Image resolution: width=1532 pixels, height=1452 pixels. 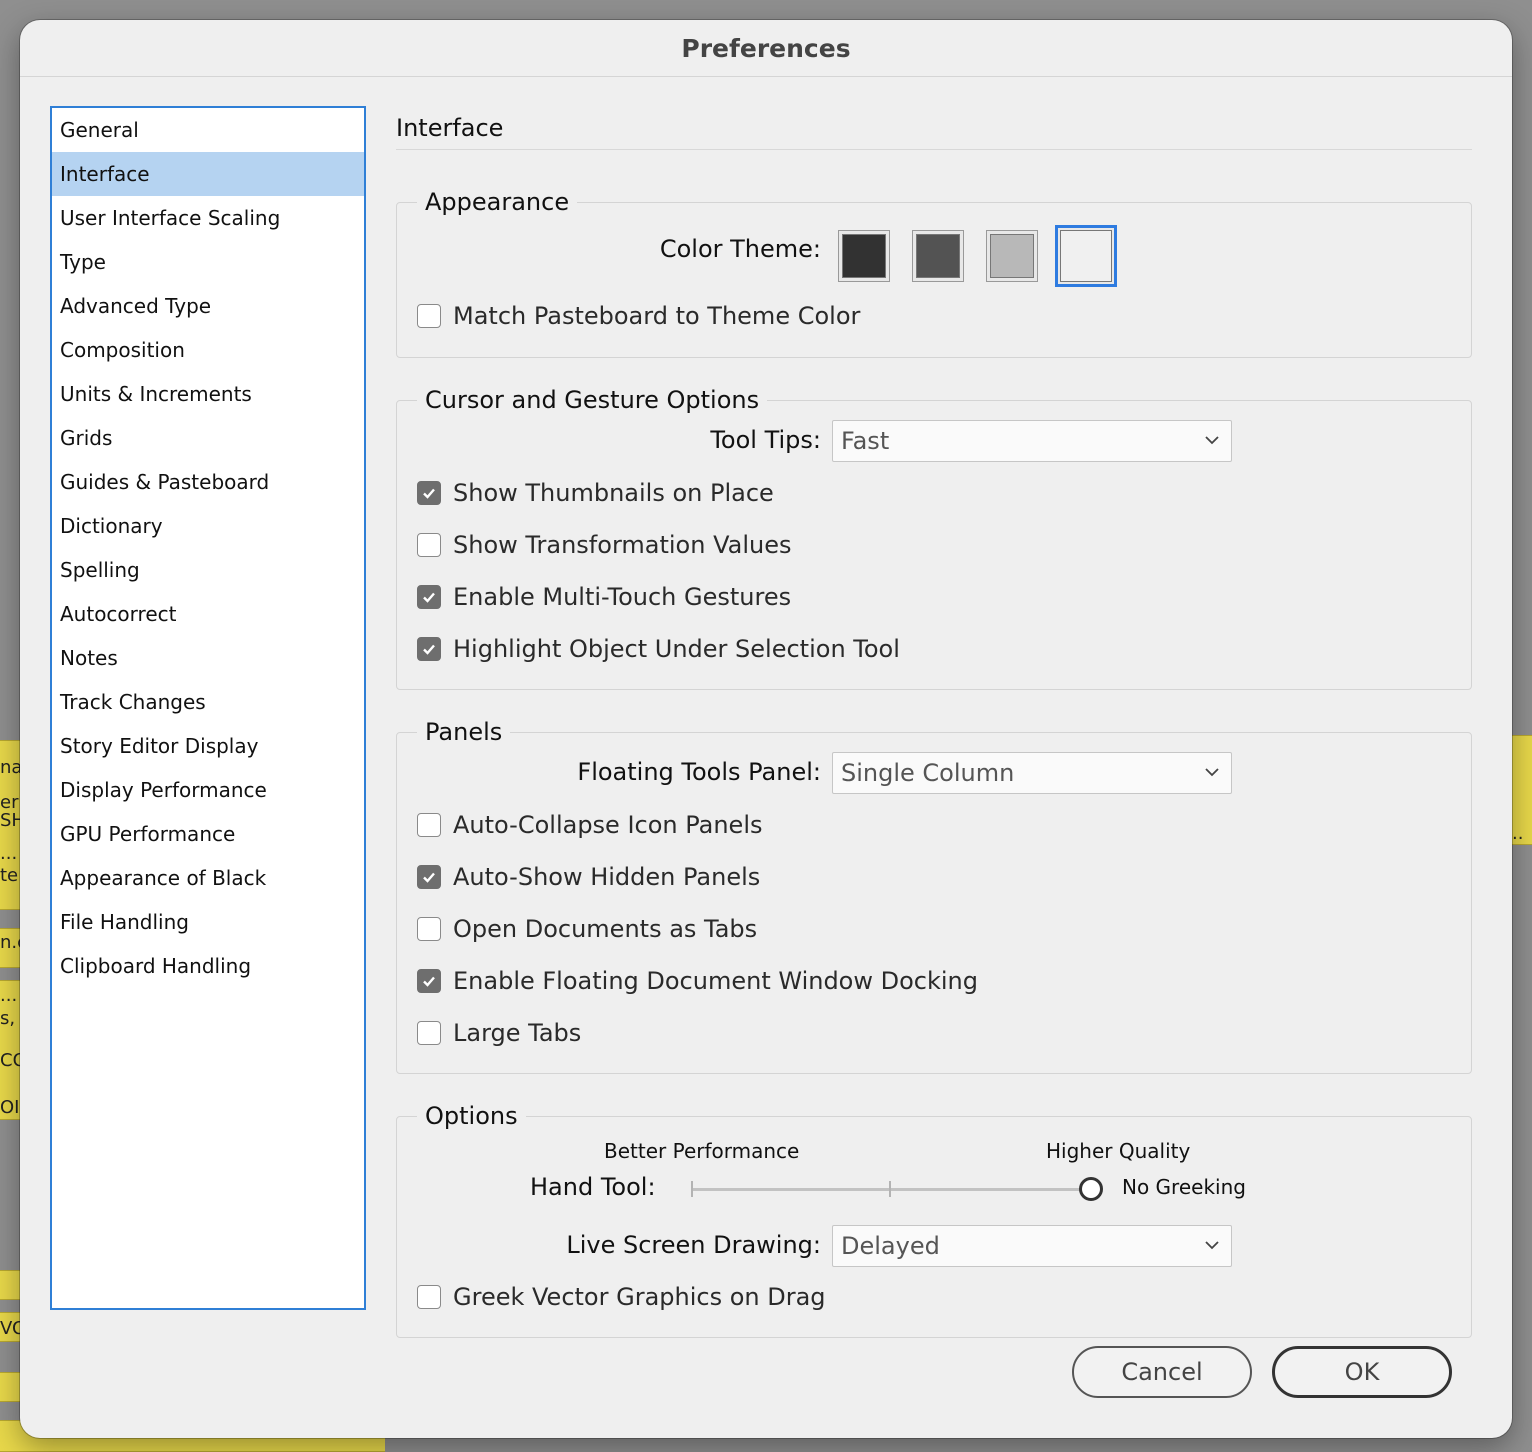 What do you see at coordinates (702, 1151) in the screenshot?
I see `better-performance-label: Better Performance` at bounding box center [702, 1151].